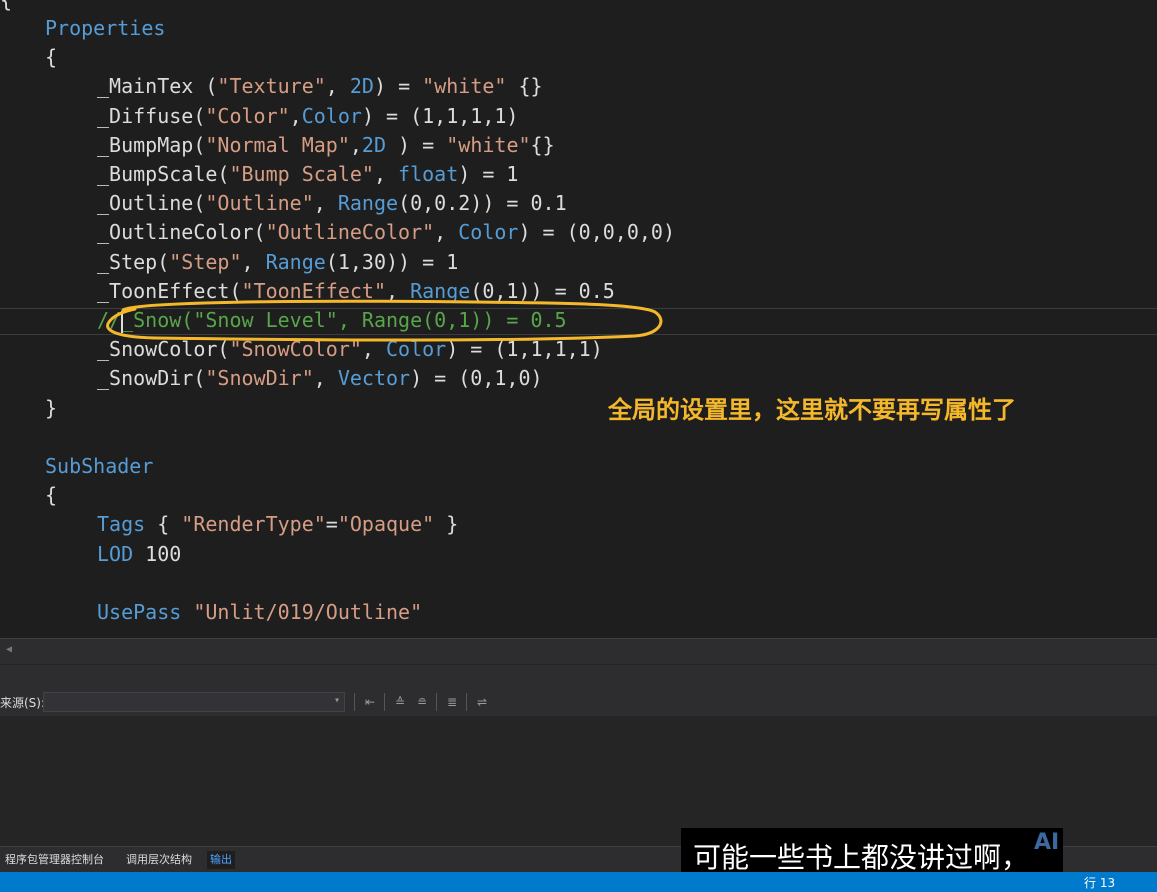  I want to click on code-line: _Step("Step", Range(1,30)) = 1, so click(277, 262).